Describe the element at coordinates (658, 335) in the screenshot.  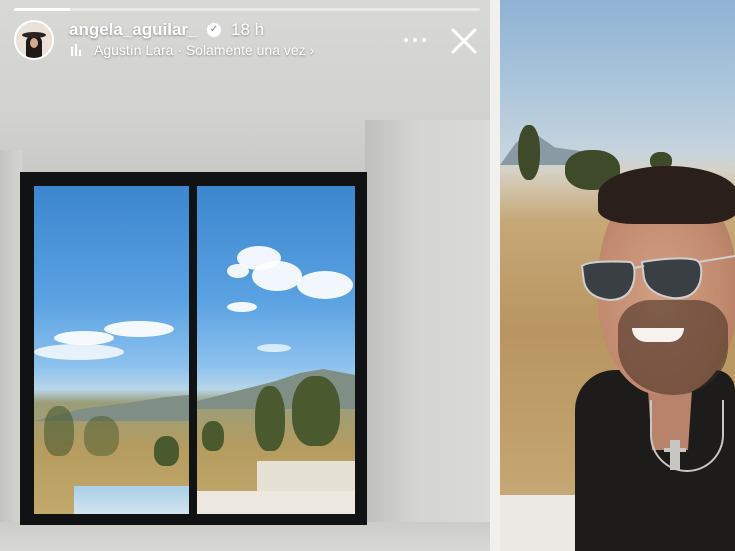
I see `person-smile` at that location.